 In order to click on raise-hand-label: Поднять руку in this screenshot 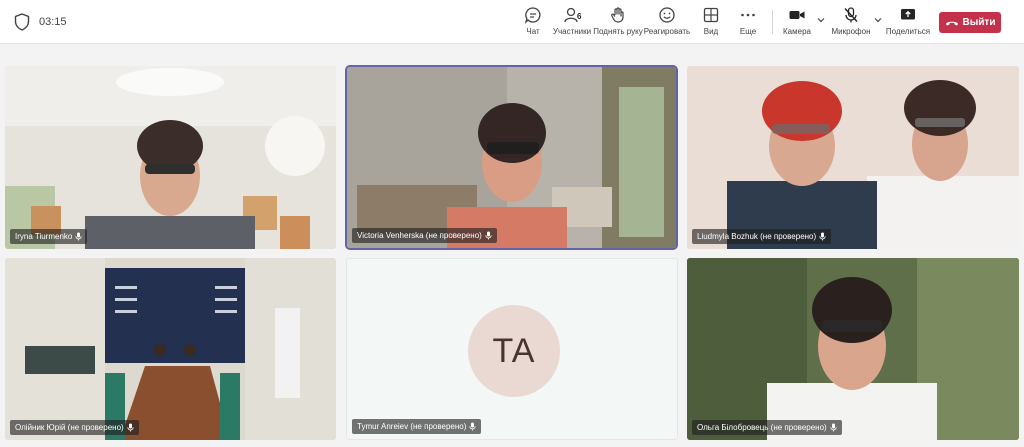, I will do `click(618, 31)`.